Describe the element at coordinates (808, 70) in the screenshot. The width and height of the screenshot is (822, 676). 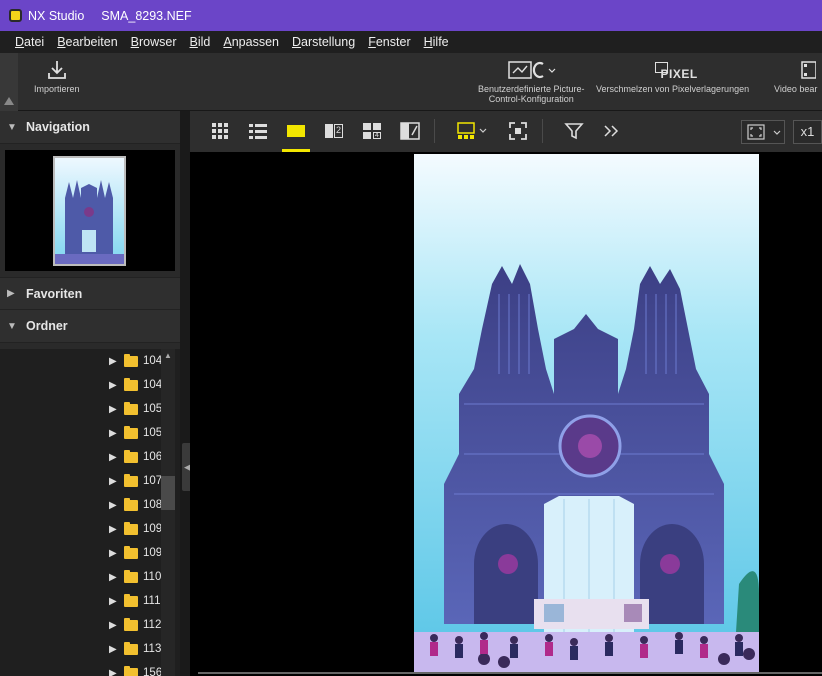
I see `video-edit-icon` at that location.